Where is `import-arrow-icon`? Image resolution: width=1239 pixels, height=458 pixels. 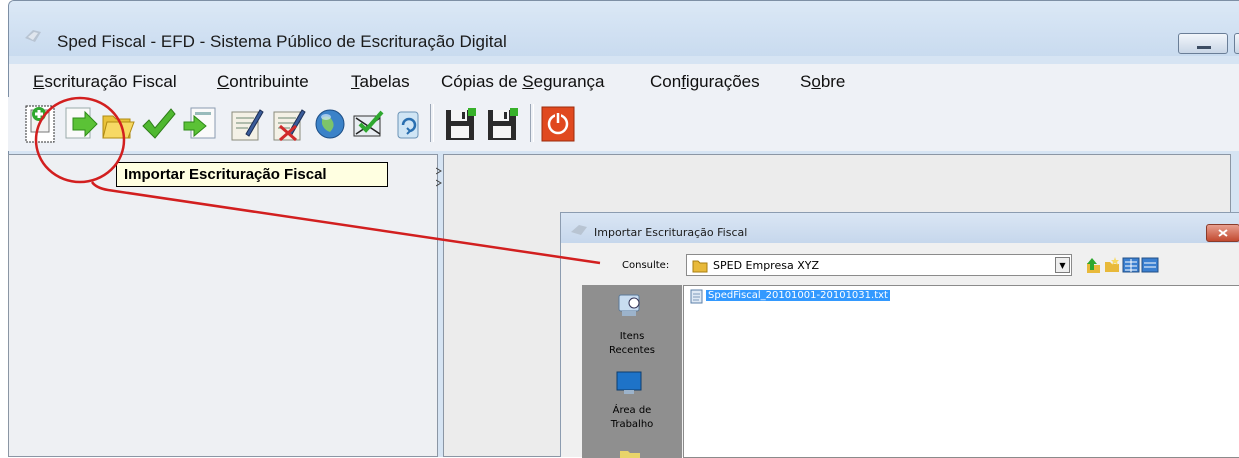
import-arrow-icon is located at coordinates (81, 124).